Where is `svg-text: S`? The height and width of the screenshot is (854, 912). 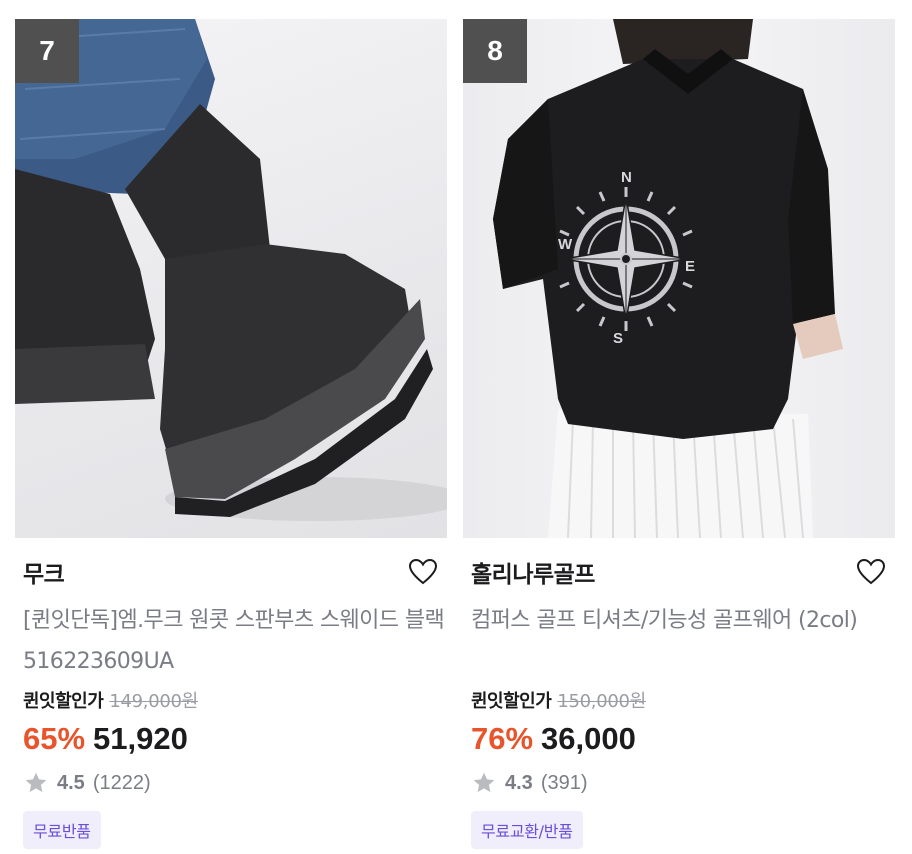
svg-text: S is located at coordinates (618, 338).